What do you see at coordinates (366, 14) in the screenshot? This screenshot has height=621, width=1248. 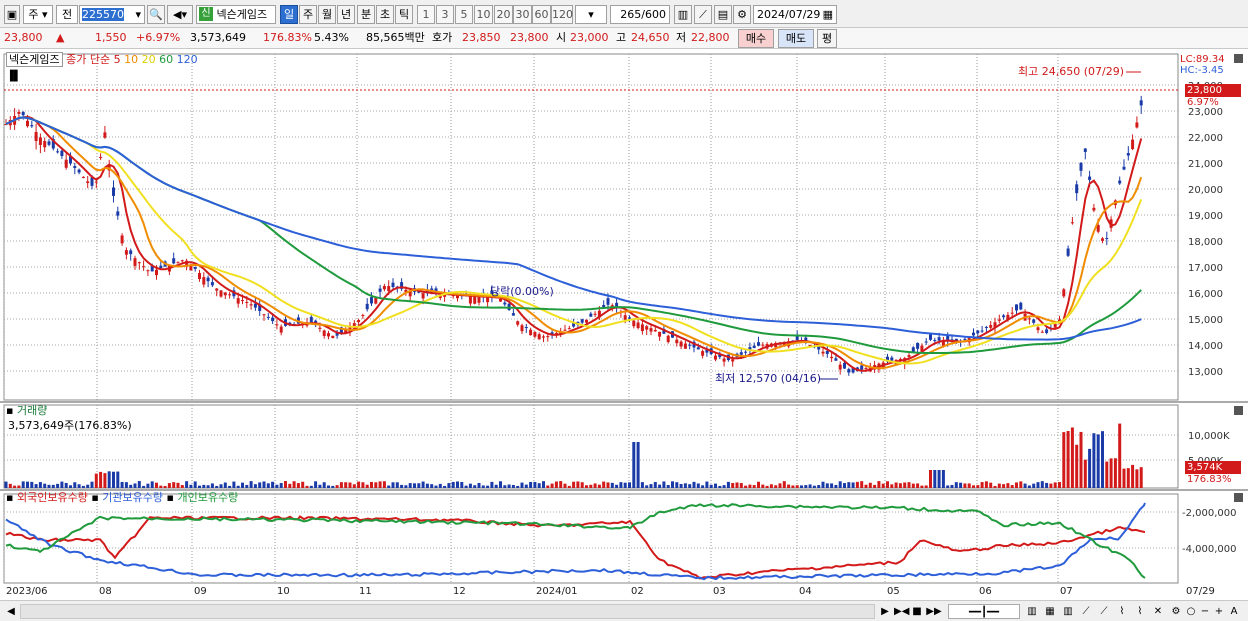 I see `timeframe-minute: 분` at bounding box center [366, 14].